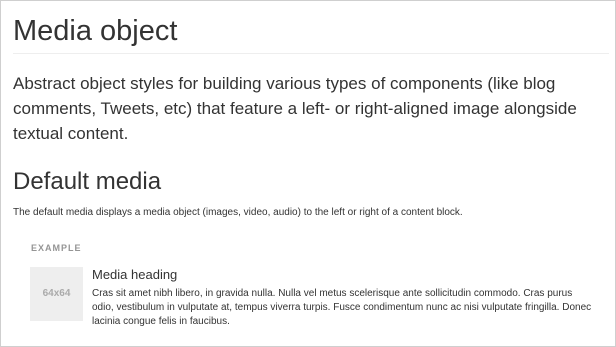  I want to click on section-title-default-media: Default media, so click(87, 181).